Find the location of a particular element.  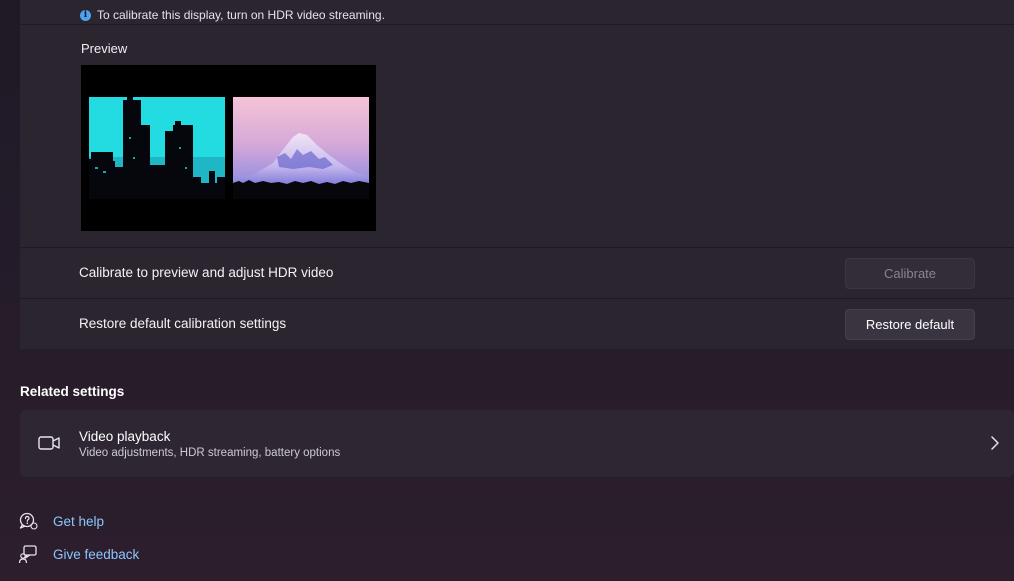

give-feedback-link: Give feedback is located at coordinates (78, 554).